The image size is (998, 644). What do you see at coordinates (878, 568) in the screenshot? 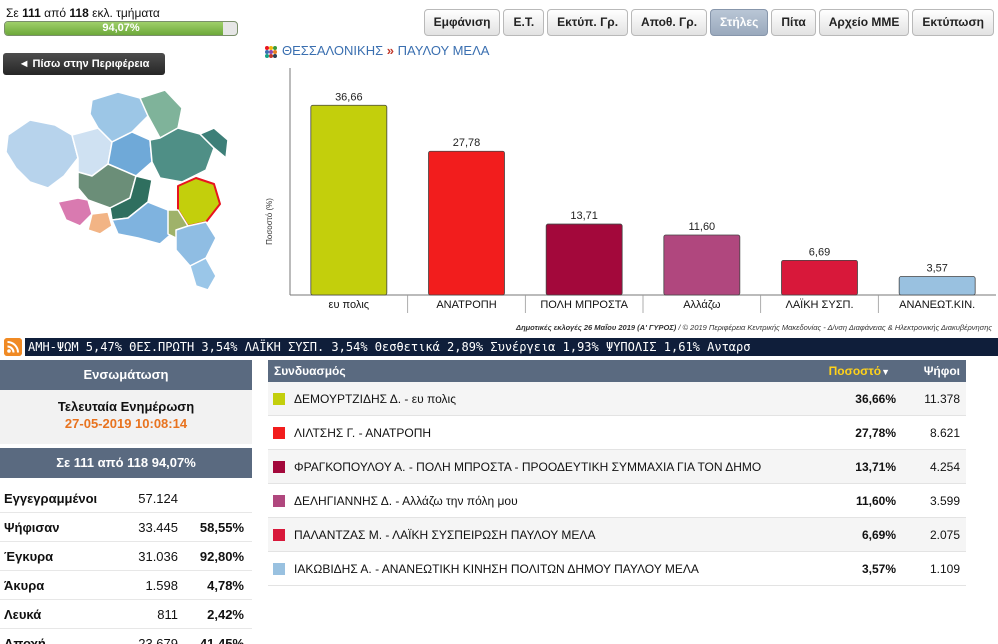
I see `row-percent: 3,57%` at bounding box center [878, 568].